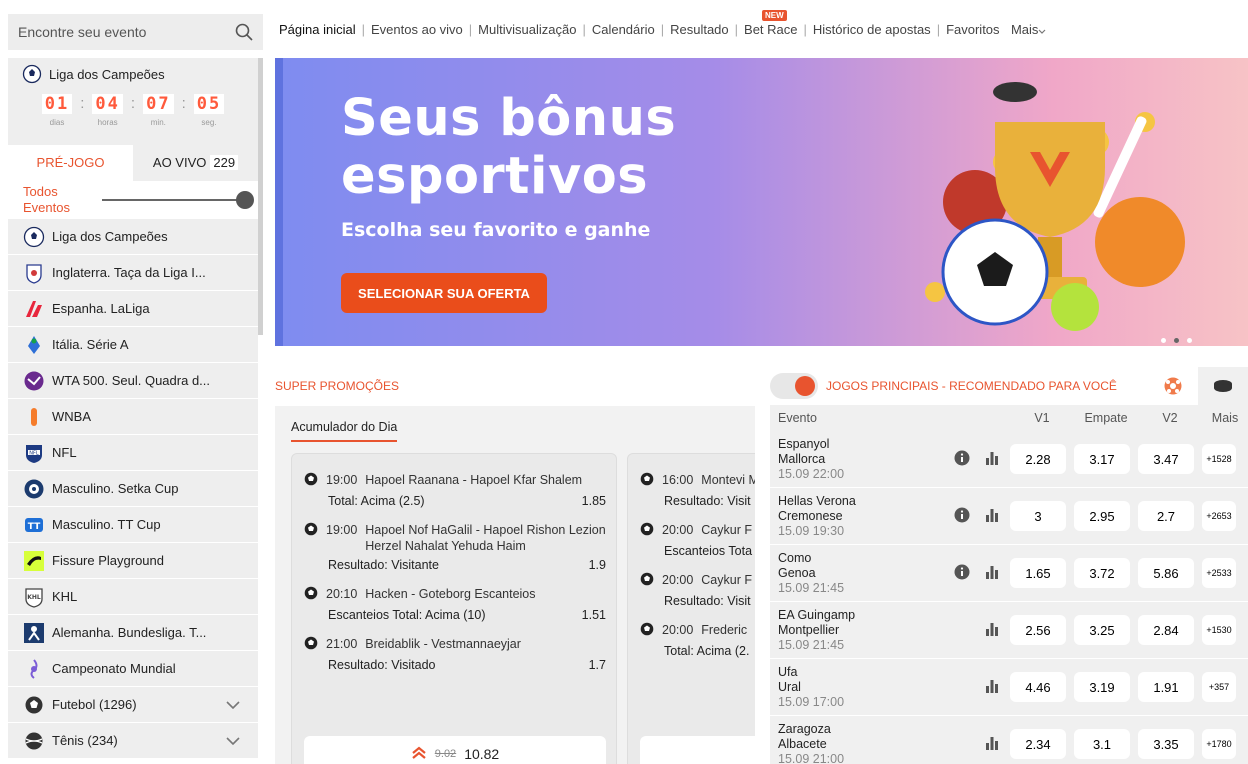  What do you see at coordinates (678, 480) in the screenshot?
I see `leg-time: 16:00` at bounding box center [678, 480].